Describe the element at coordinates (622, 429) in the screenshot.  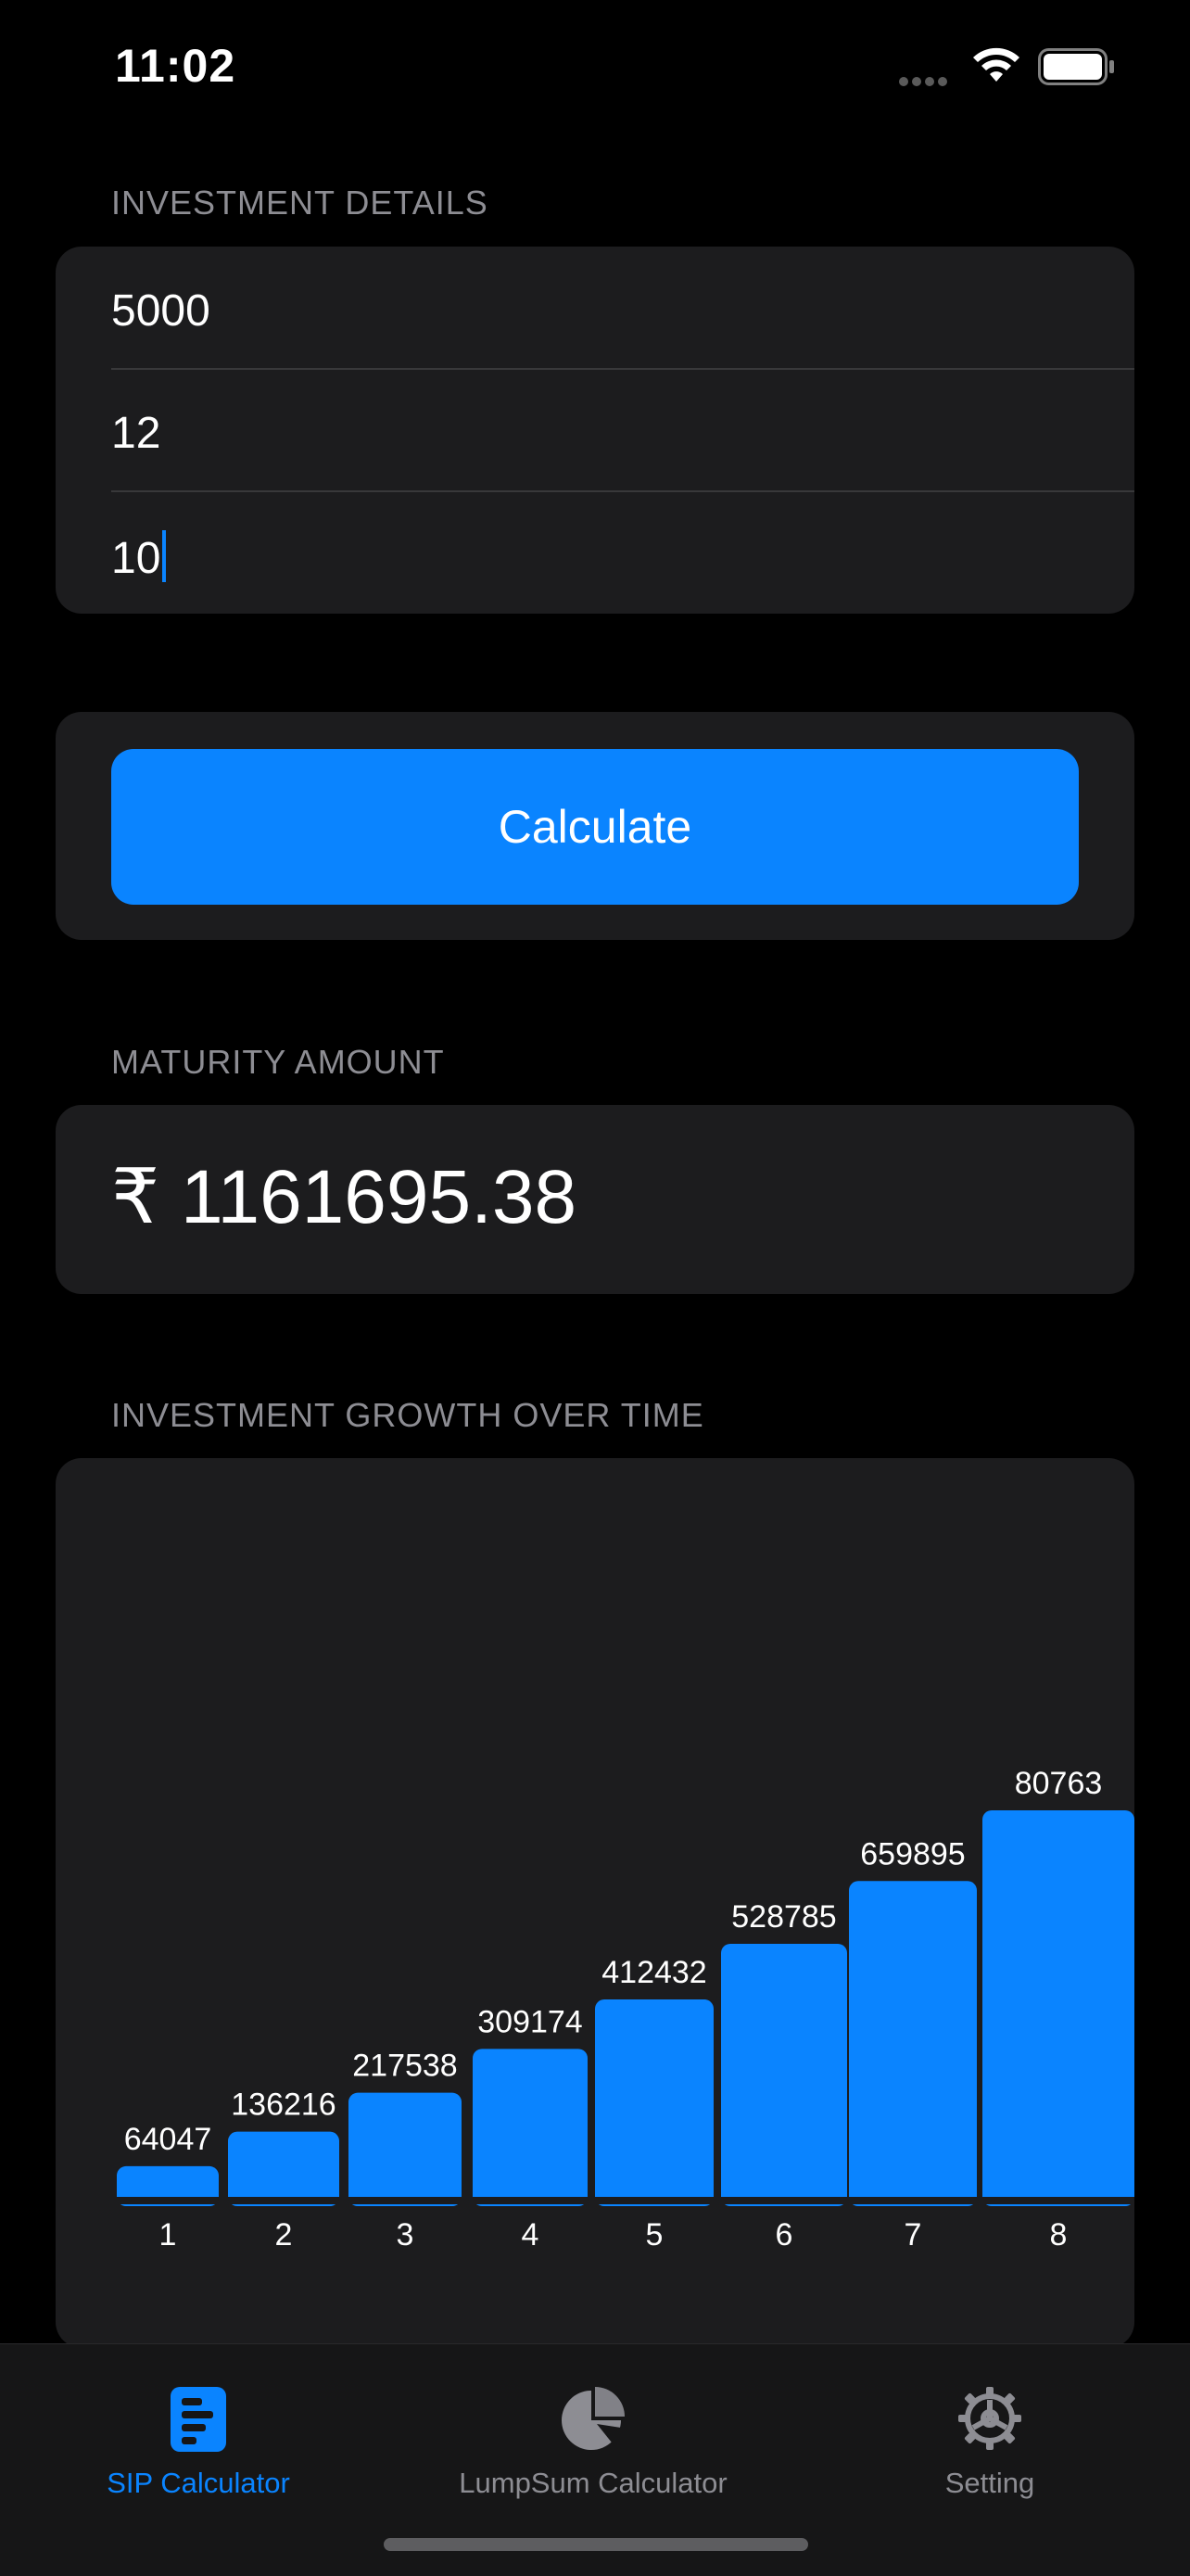
I see `return-rate-input: 12` at that location.